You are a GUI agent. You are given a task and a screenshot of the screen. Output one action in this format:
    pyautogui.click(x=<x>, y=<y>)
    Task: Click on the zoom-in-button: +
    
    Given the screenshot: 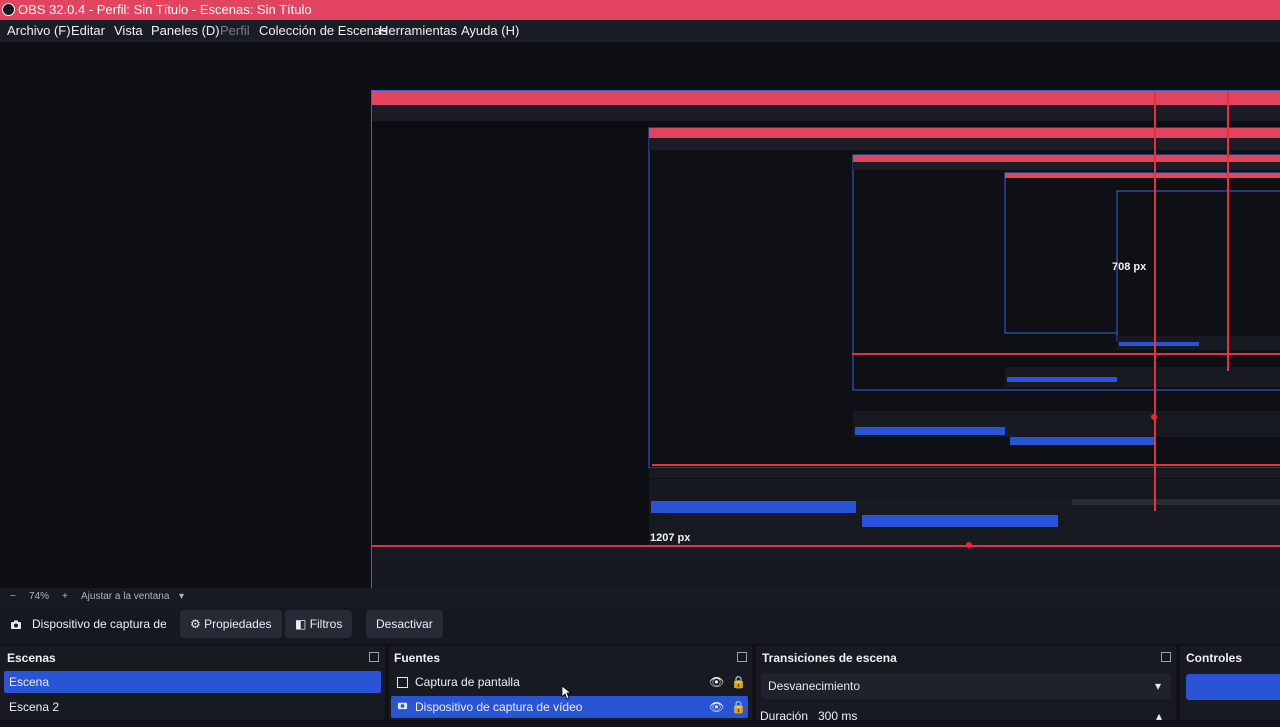 What is the action you would take?
    pyautogui.click(x=65, y=597)
    